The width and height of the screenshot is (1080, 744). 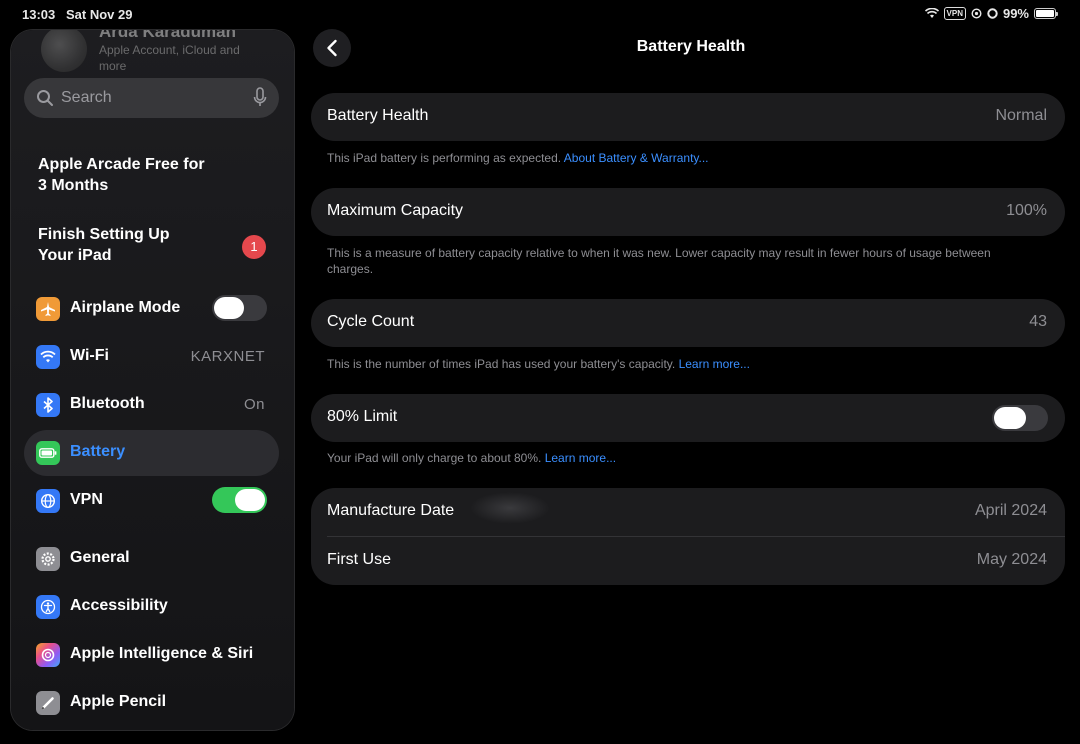 What do you see at coordinates (100, 557) in the screenshot?
I see `sidebar-item-label: General` at bounding box center [100, 557].